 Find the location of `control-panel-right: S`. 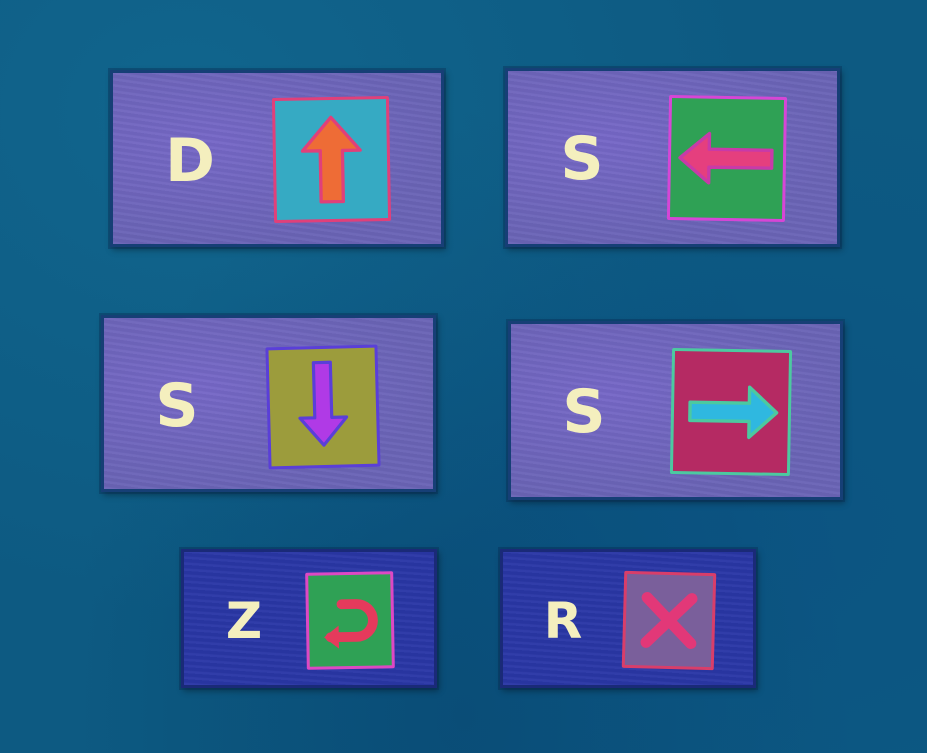

control-panel-right: S is located at coordinates (675, 410).